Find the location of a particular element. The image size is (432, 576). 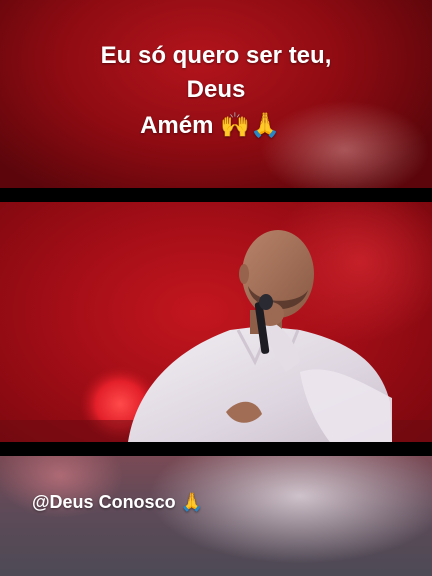

letterbox-bar-top is located at coordinates (216, 195).